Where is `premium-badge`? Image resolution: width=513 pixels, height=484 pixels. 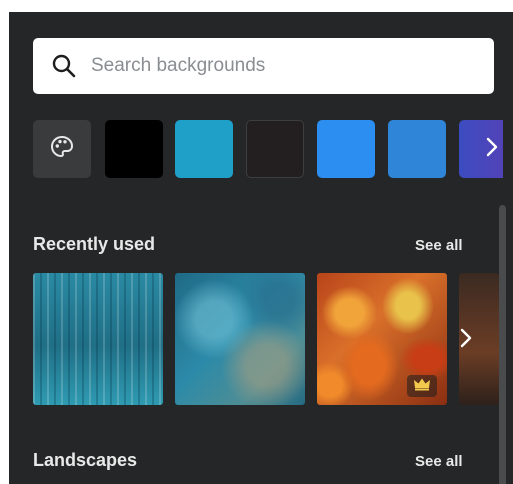
premium-badge is located at coordinates (422, 386).